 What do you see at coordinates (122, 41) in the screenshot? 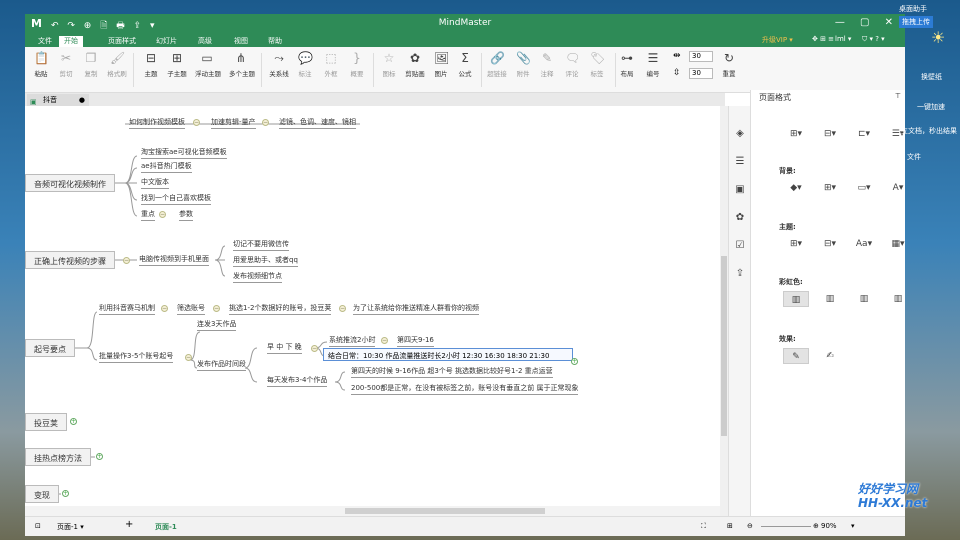
I see `menu-page-style: 页面样式` at bounding box center [122, 41].